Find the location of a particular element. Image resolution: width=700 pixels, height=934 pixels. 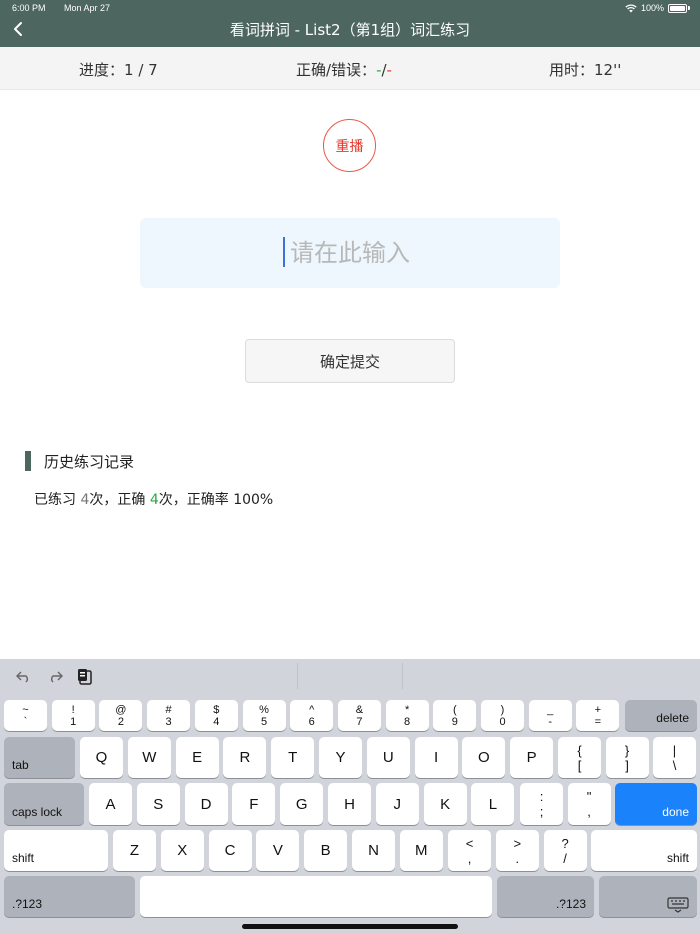

key-s: S is located at coordinates (158, 804).